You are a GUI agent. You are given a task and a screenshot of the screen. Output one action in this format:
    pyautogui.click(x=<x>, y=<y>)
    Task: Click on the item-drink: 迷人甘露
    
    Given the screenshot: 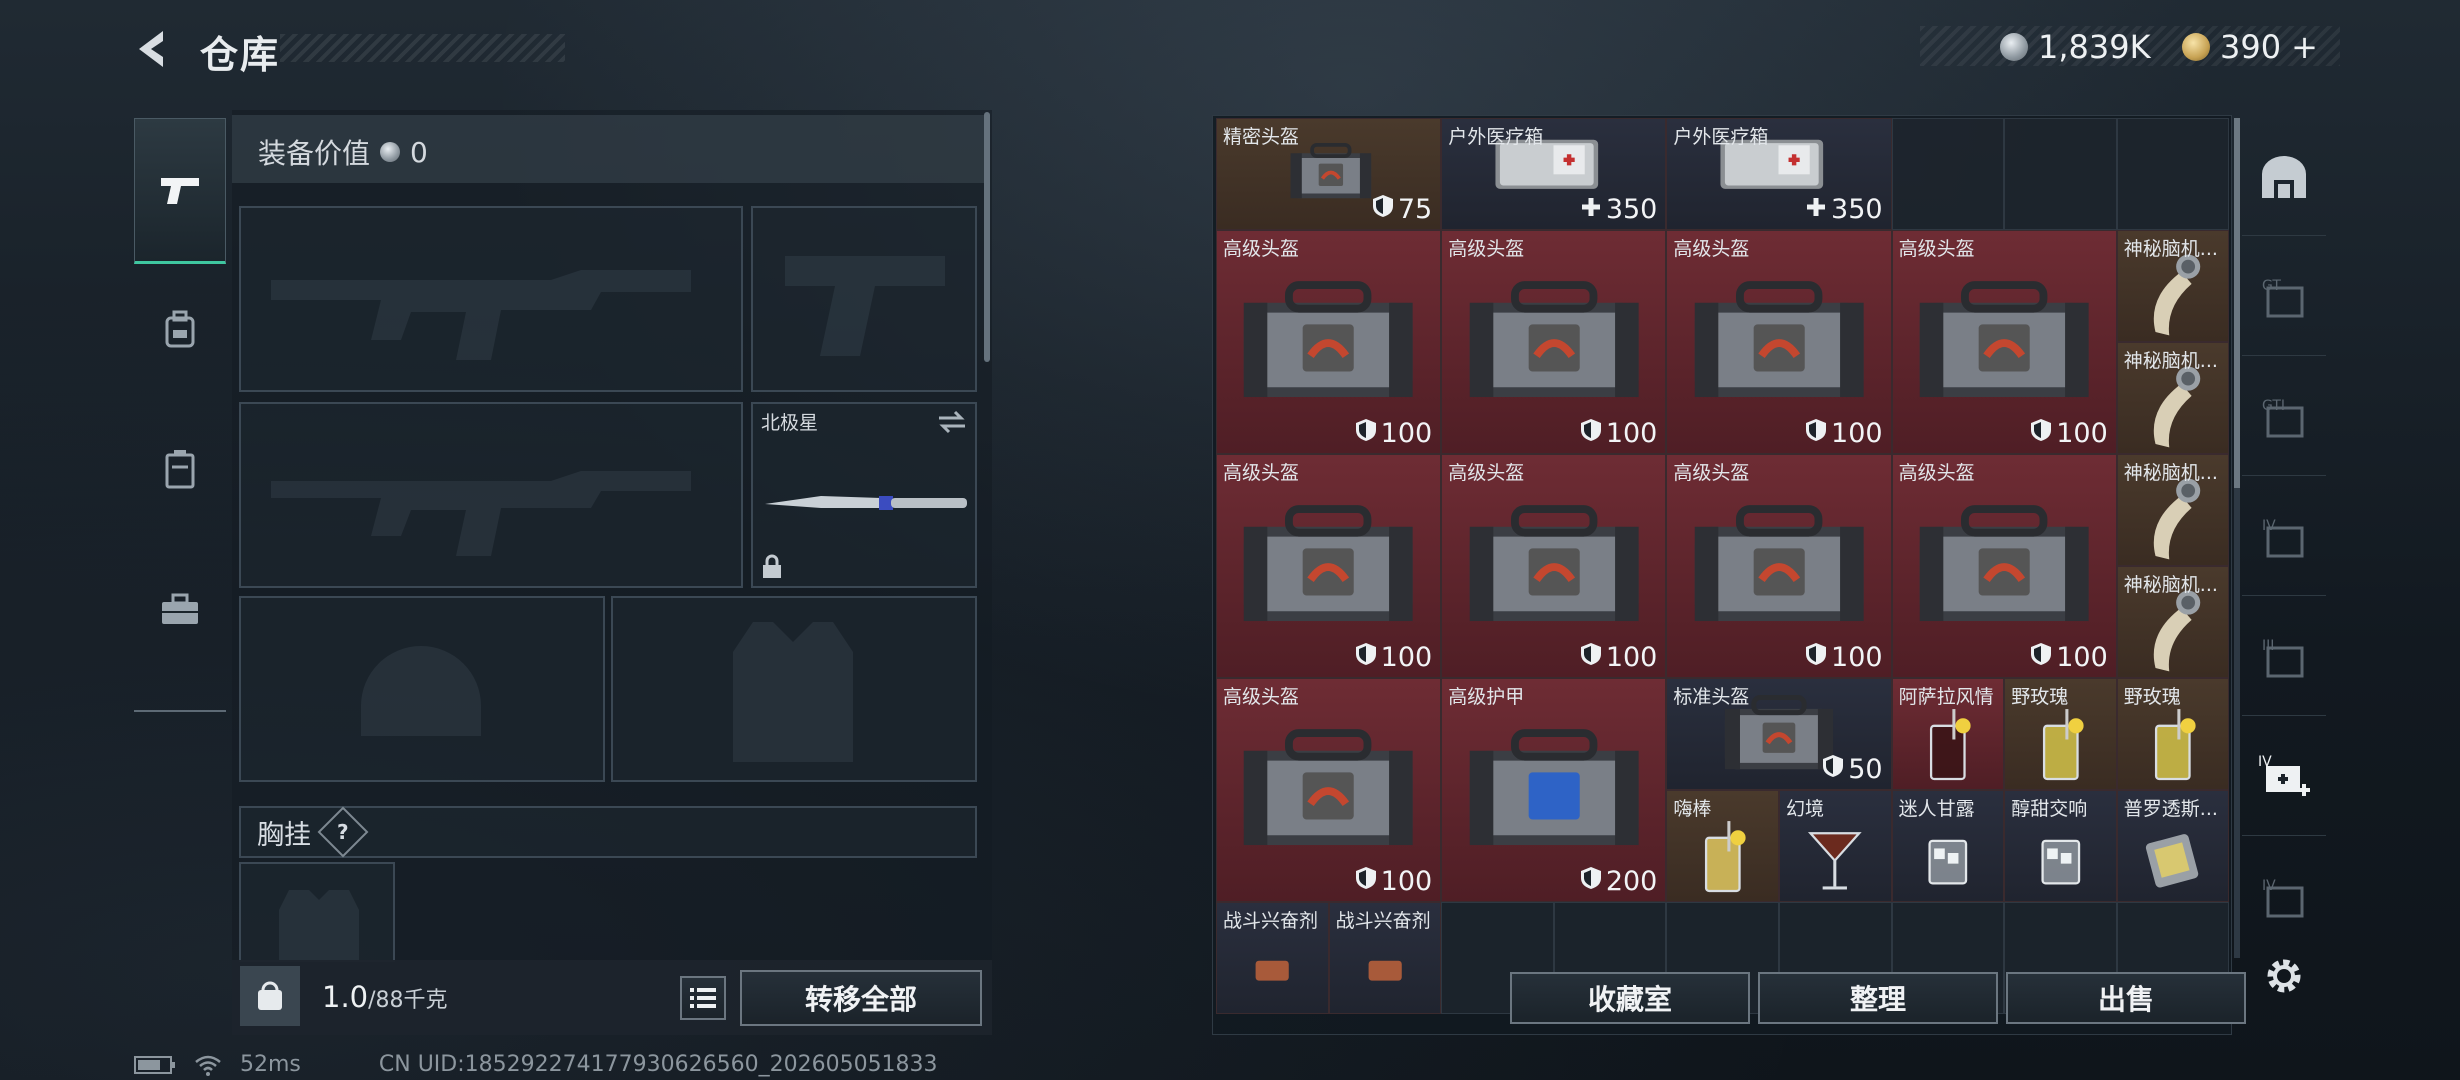 What is the action you would take?
    pyautogui.click(x=1948, y=846)
    